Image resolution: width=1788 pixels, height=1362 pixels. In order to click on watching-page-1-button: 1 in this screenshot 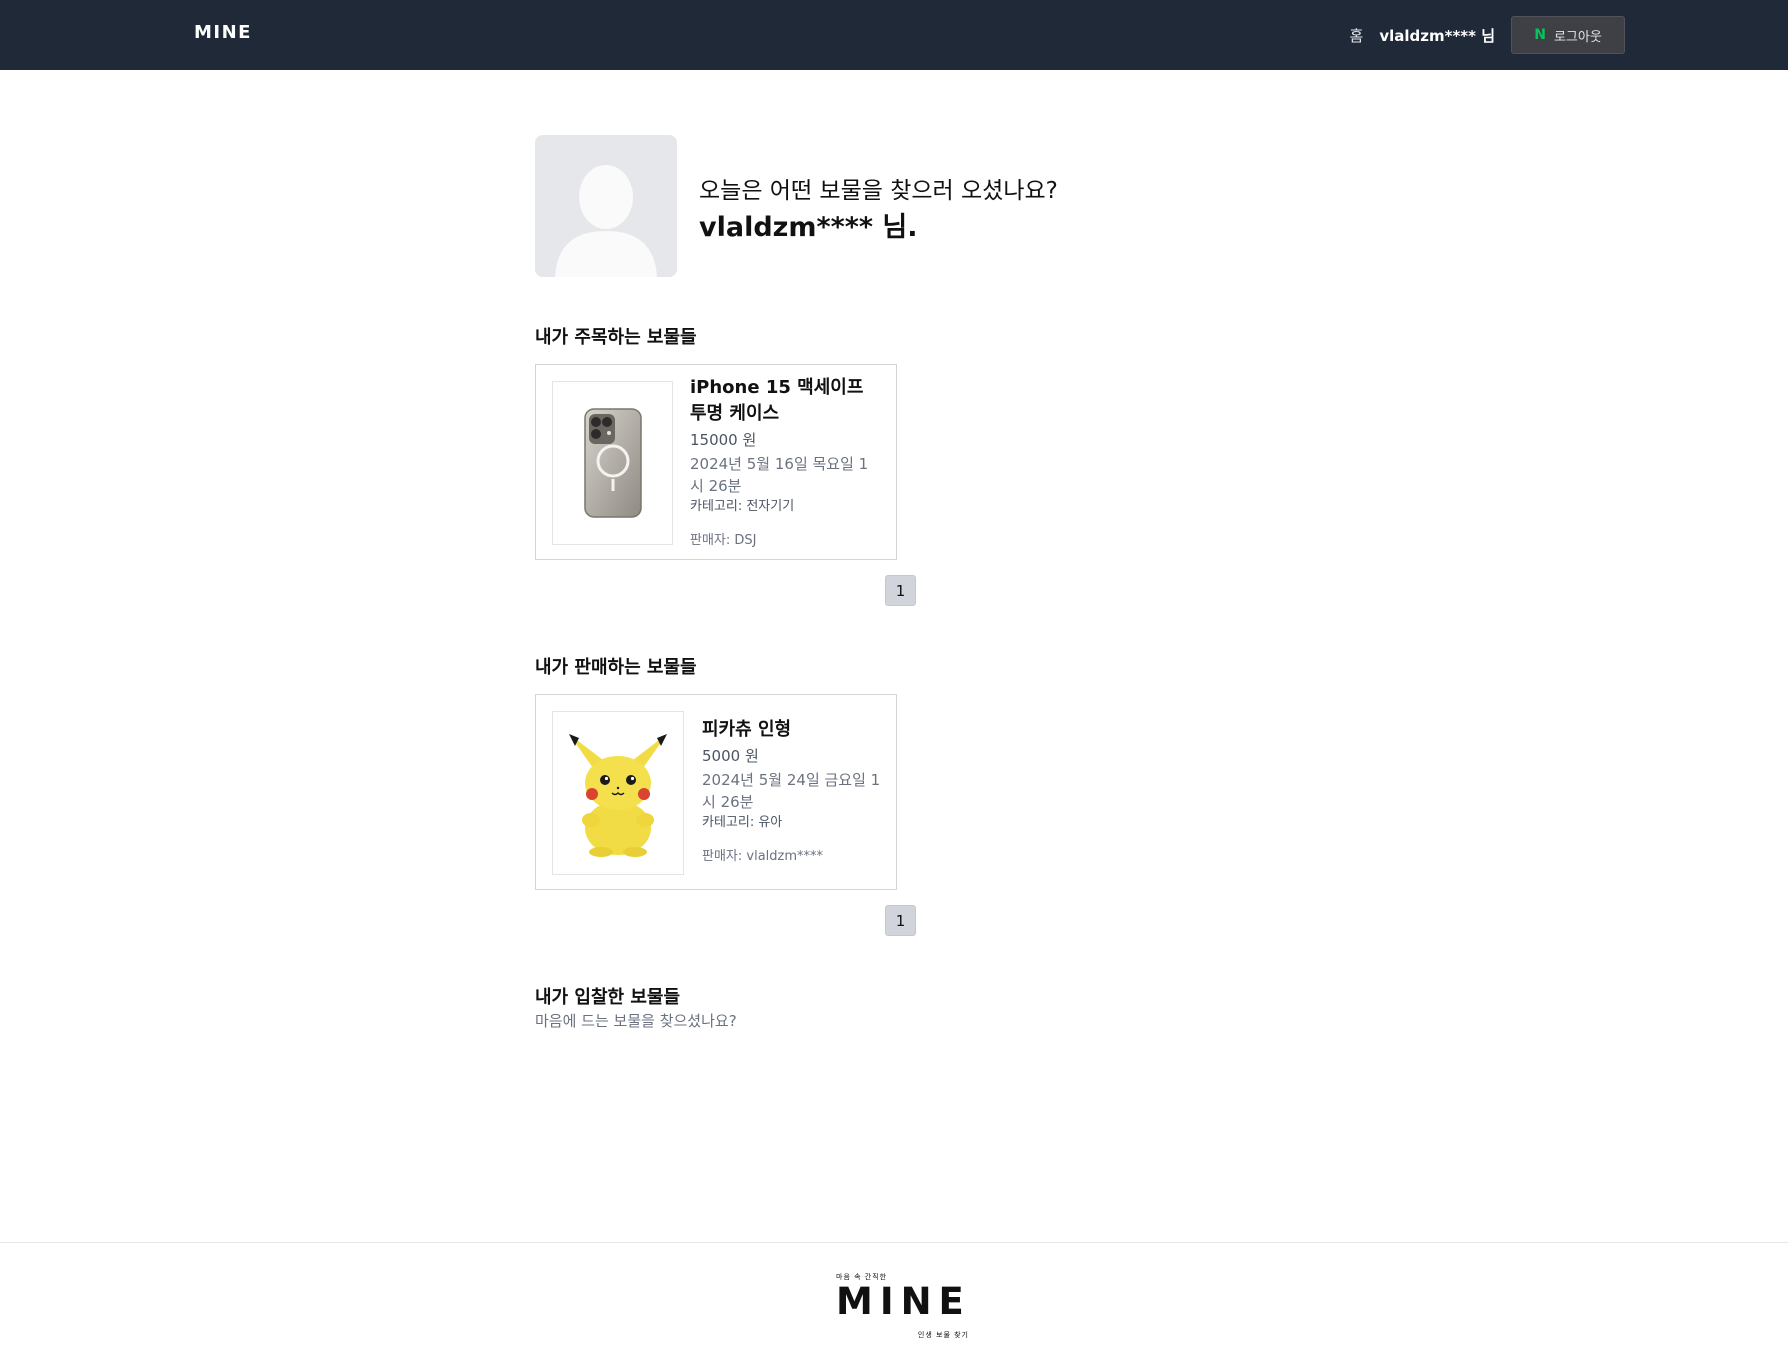, I will do `click(900, 590)`.